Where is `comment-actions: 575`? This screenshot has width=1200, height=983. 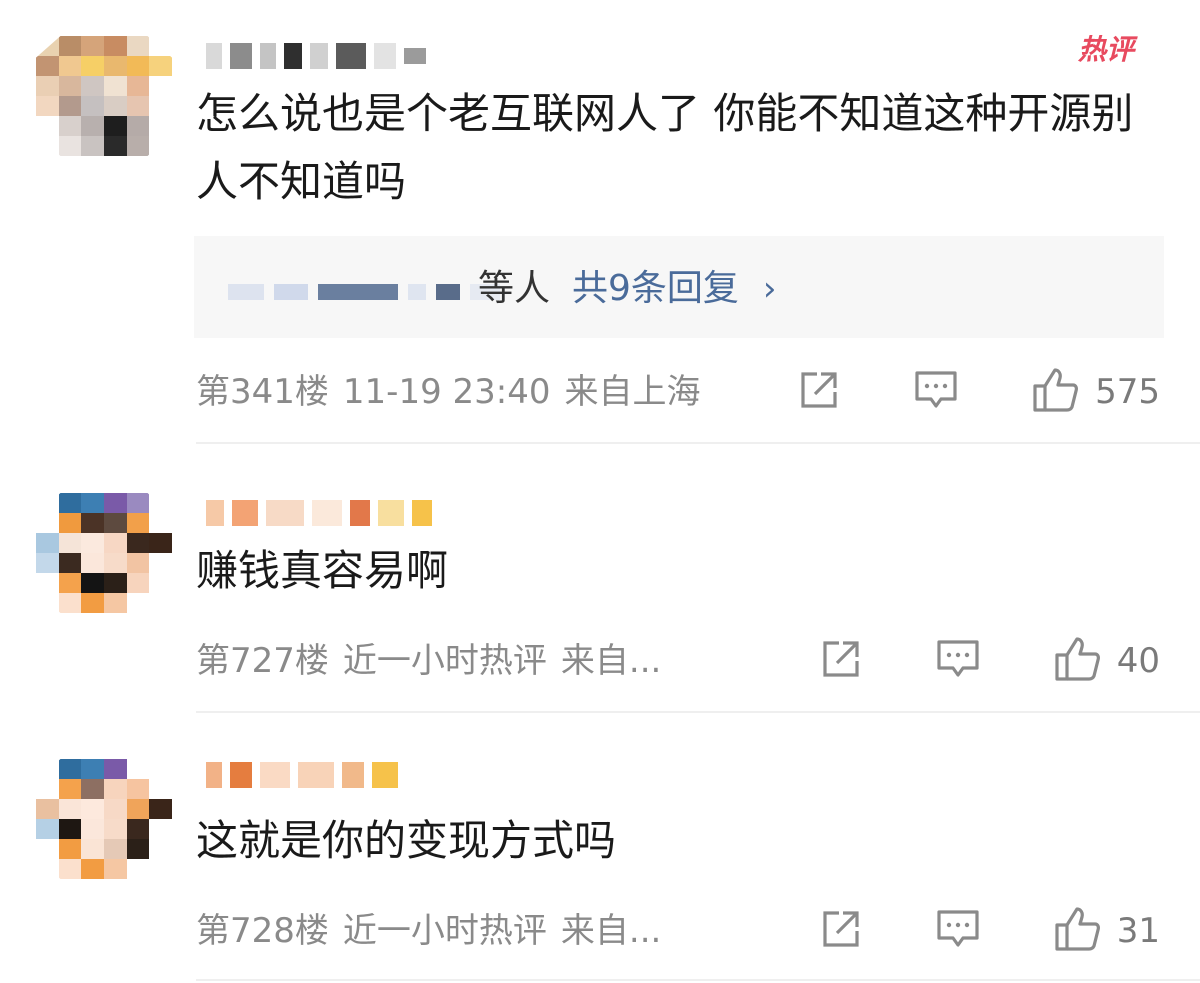 comment-actions: 575 is located at coordinates (978, 392).